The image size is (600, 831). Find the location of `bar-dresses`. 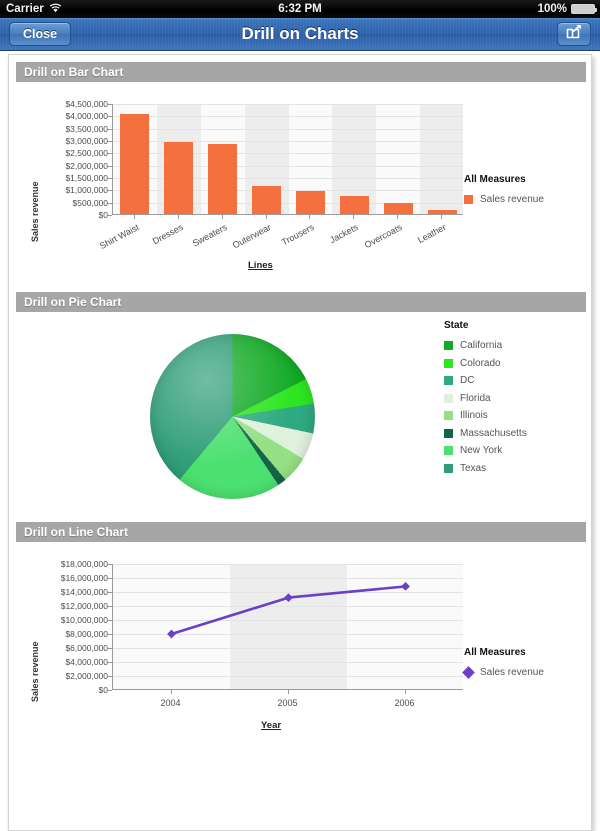

bar-dresses is located at coordinates (179, 177).